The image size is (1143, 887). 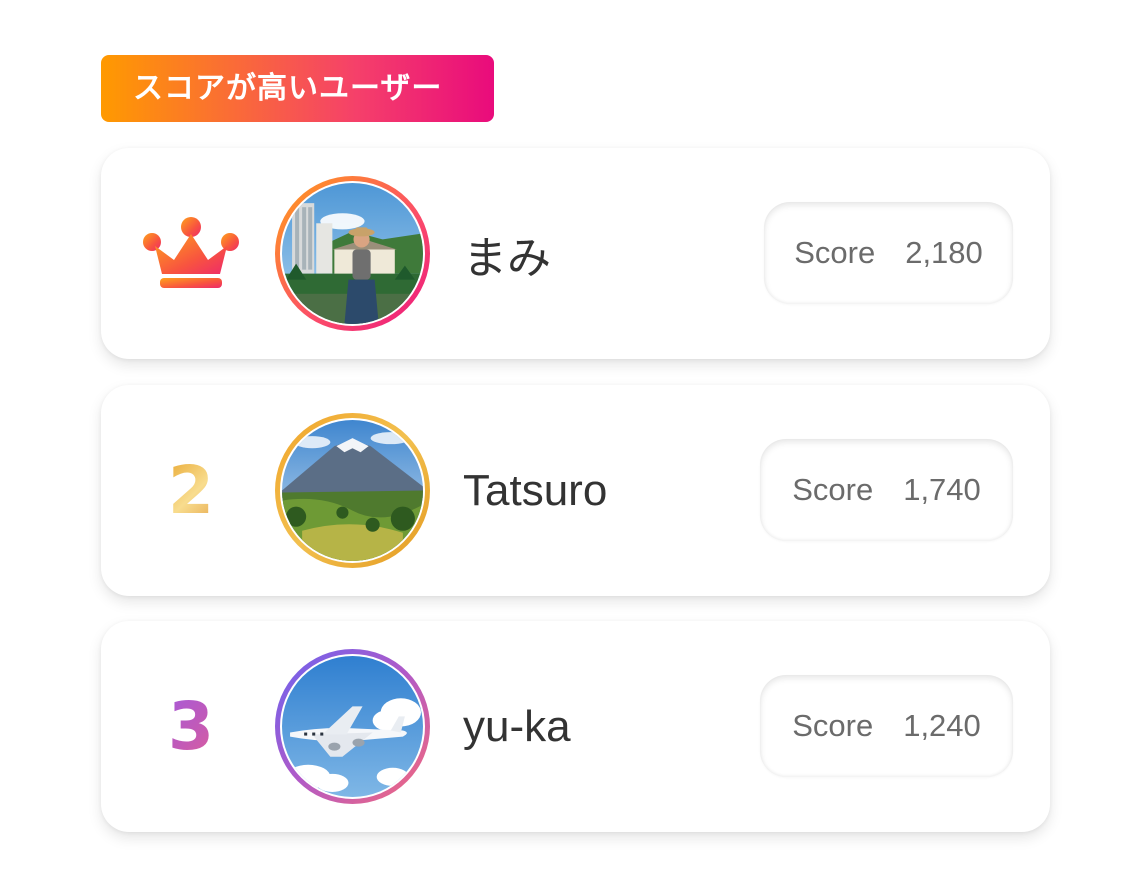 I want to click on rank-badge: 3, so click(x=191, y=726).